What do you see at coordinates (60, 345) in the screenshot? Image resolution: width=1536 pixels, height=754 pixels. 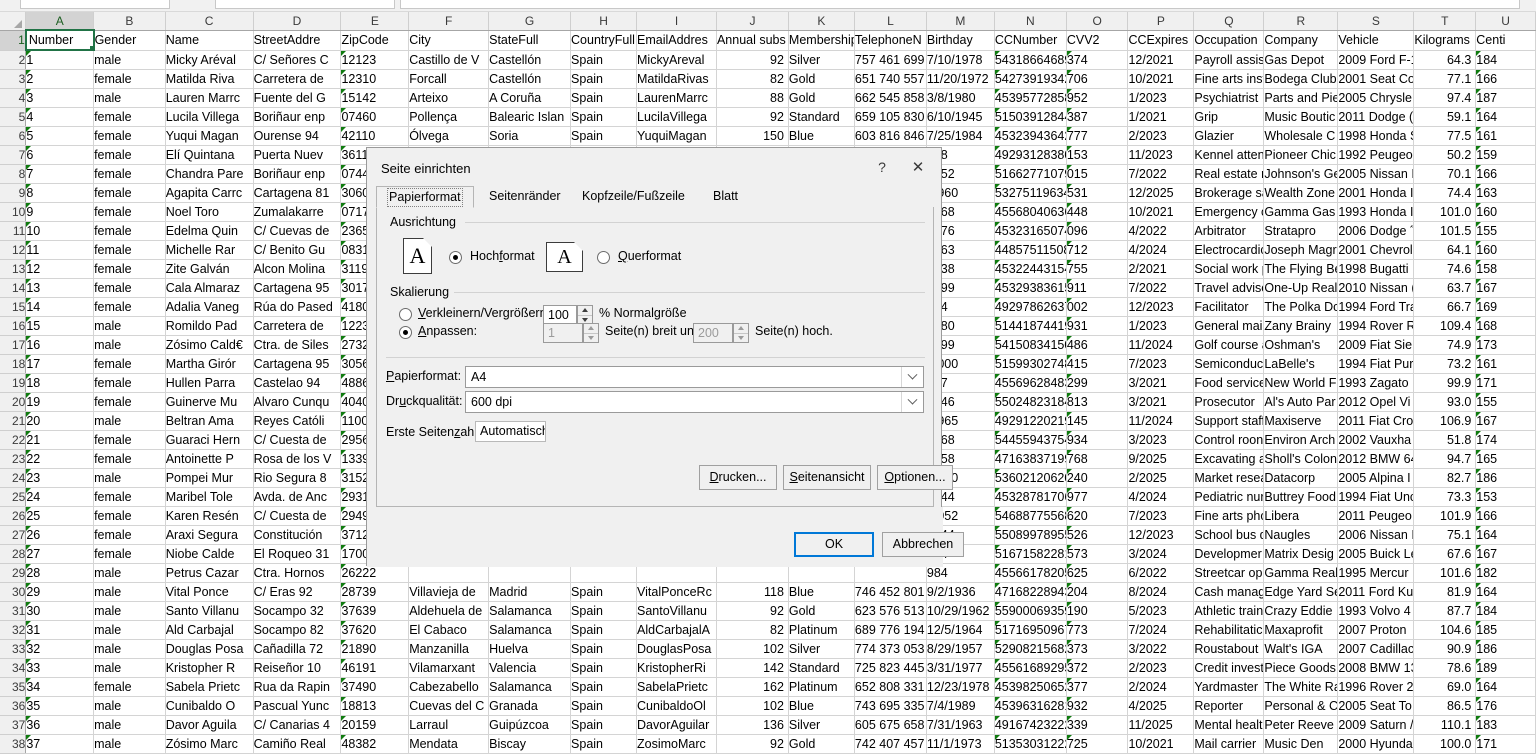 I see `data-cell: 16` at bounding box center [60, 345].